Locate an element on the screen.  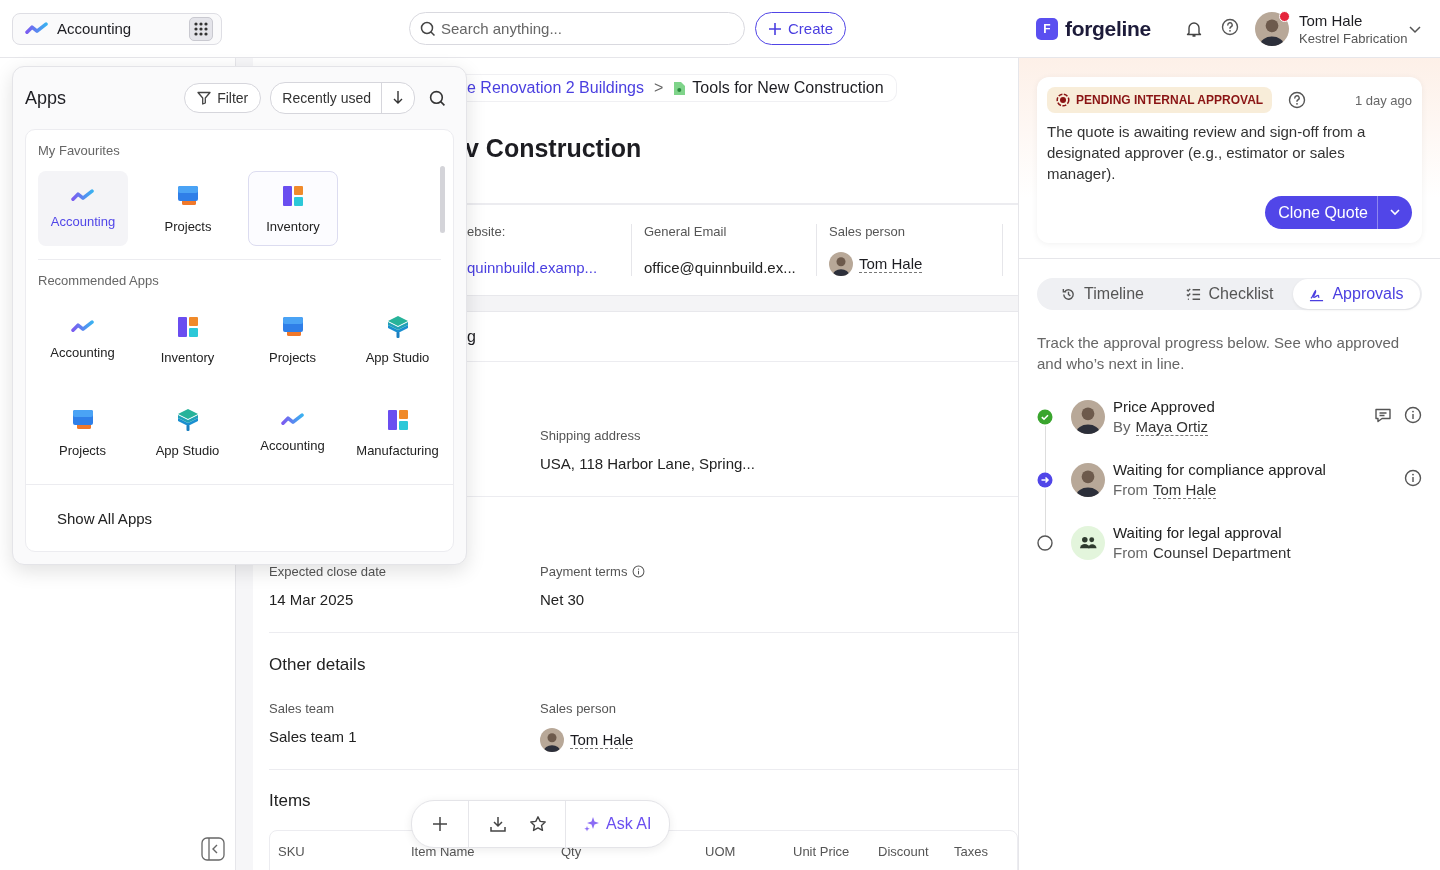
panel-tab: Checklist is located at coordinates (1229, 294).